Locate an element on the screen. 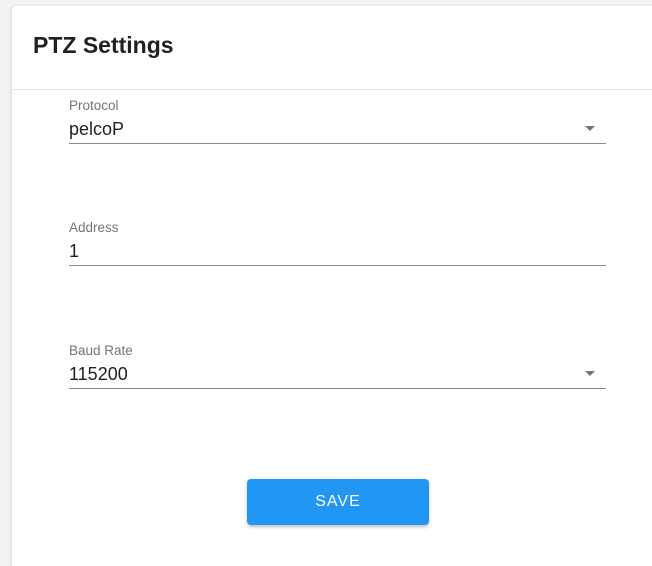 This screenshot has width=652, height=566. protocol-value: pelcoP is located at coordinates (97, 129).